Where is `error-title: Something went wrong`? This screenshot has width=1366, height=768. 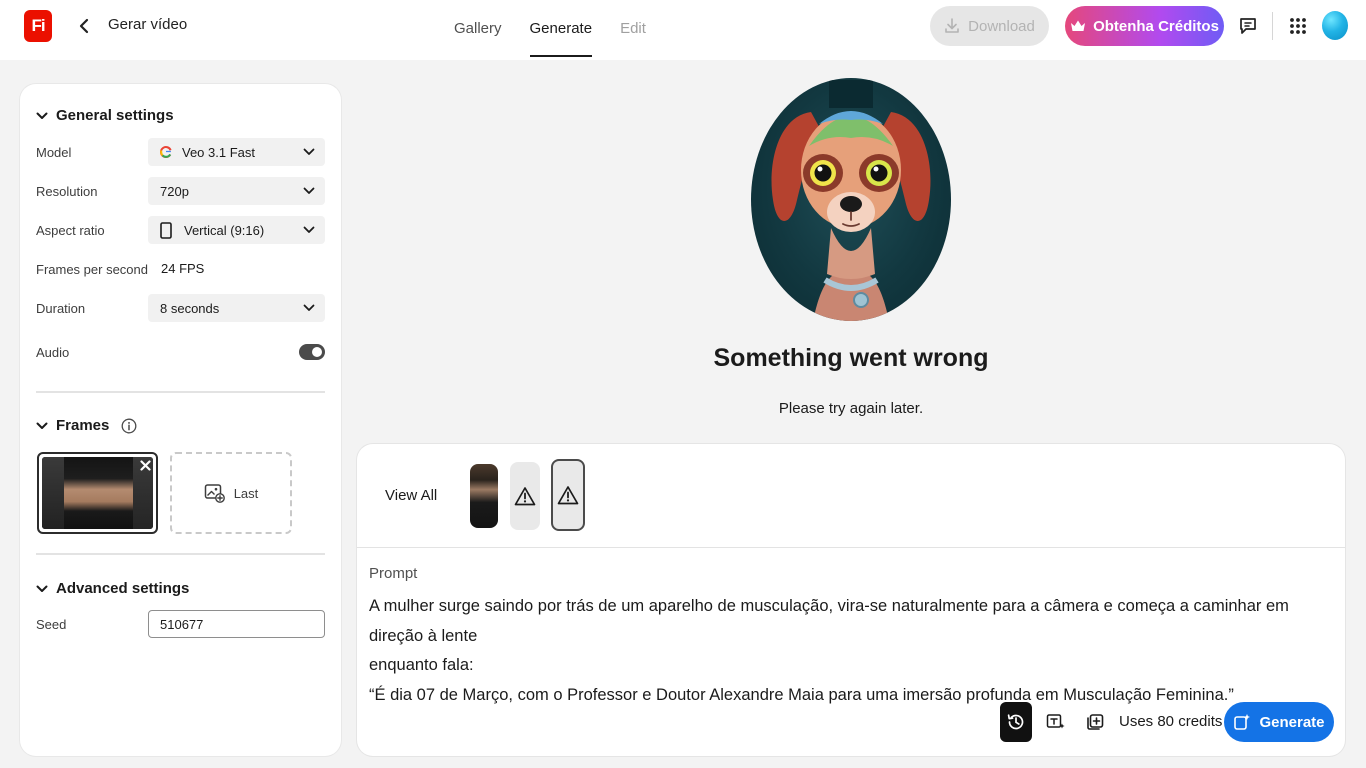 error-title: Something went wrong is located at coordinates (851, 358).